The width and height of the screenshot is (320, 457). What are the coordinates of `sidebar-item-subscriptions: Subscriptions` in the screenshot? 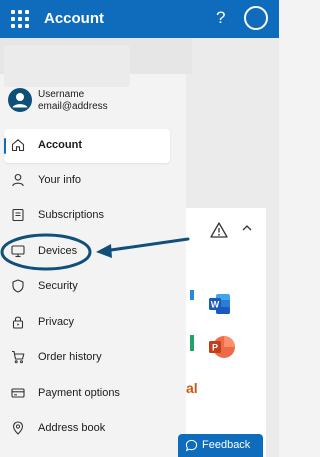 It's located at (93, 216).